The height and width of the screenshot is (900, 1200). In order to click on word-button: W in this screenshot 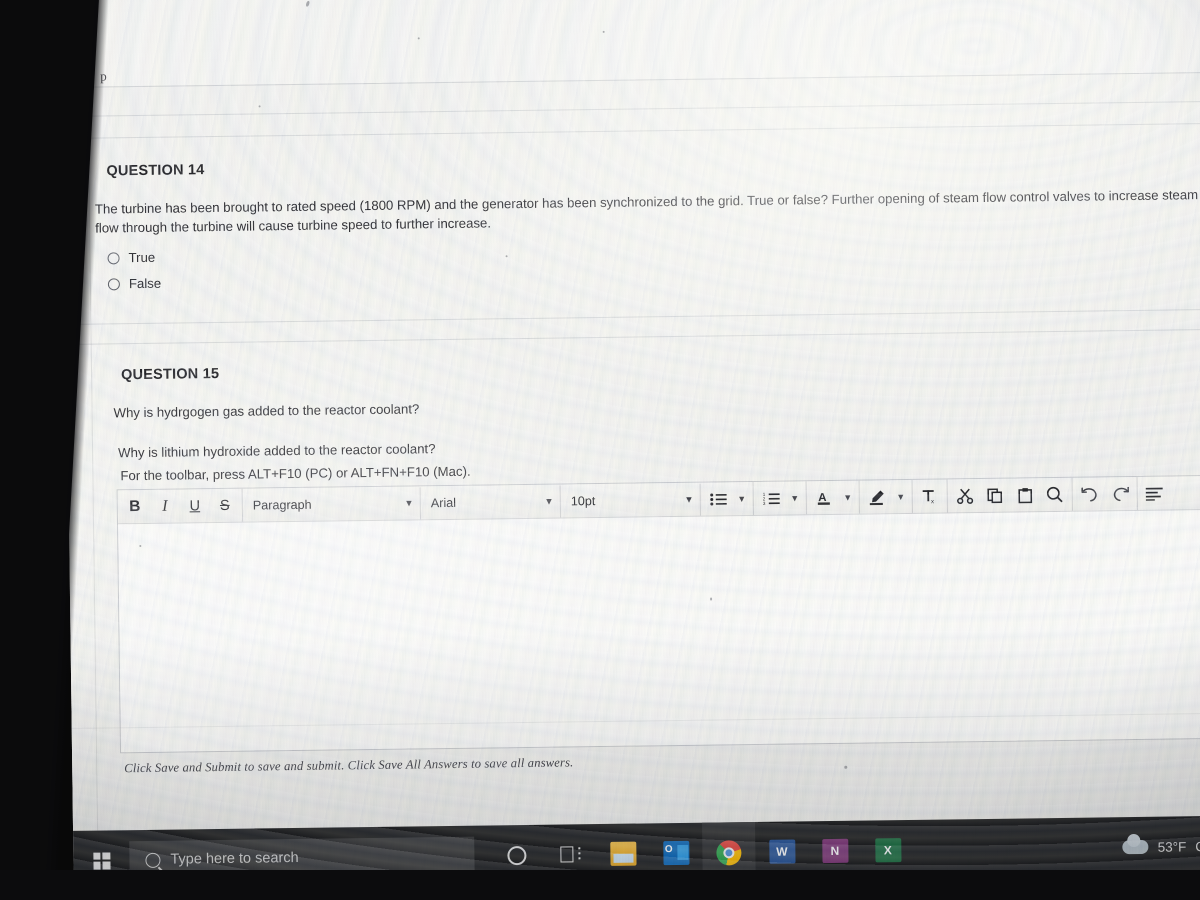, I will do `click(782, 851)`.